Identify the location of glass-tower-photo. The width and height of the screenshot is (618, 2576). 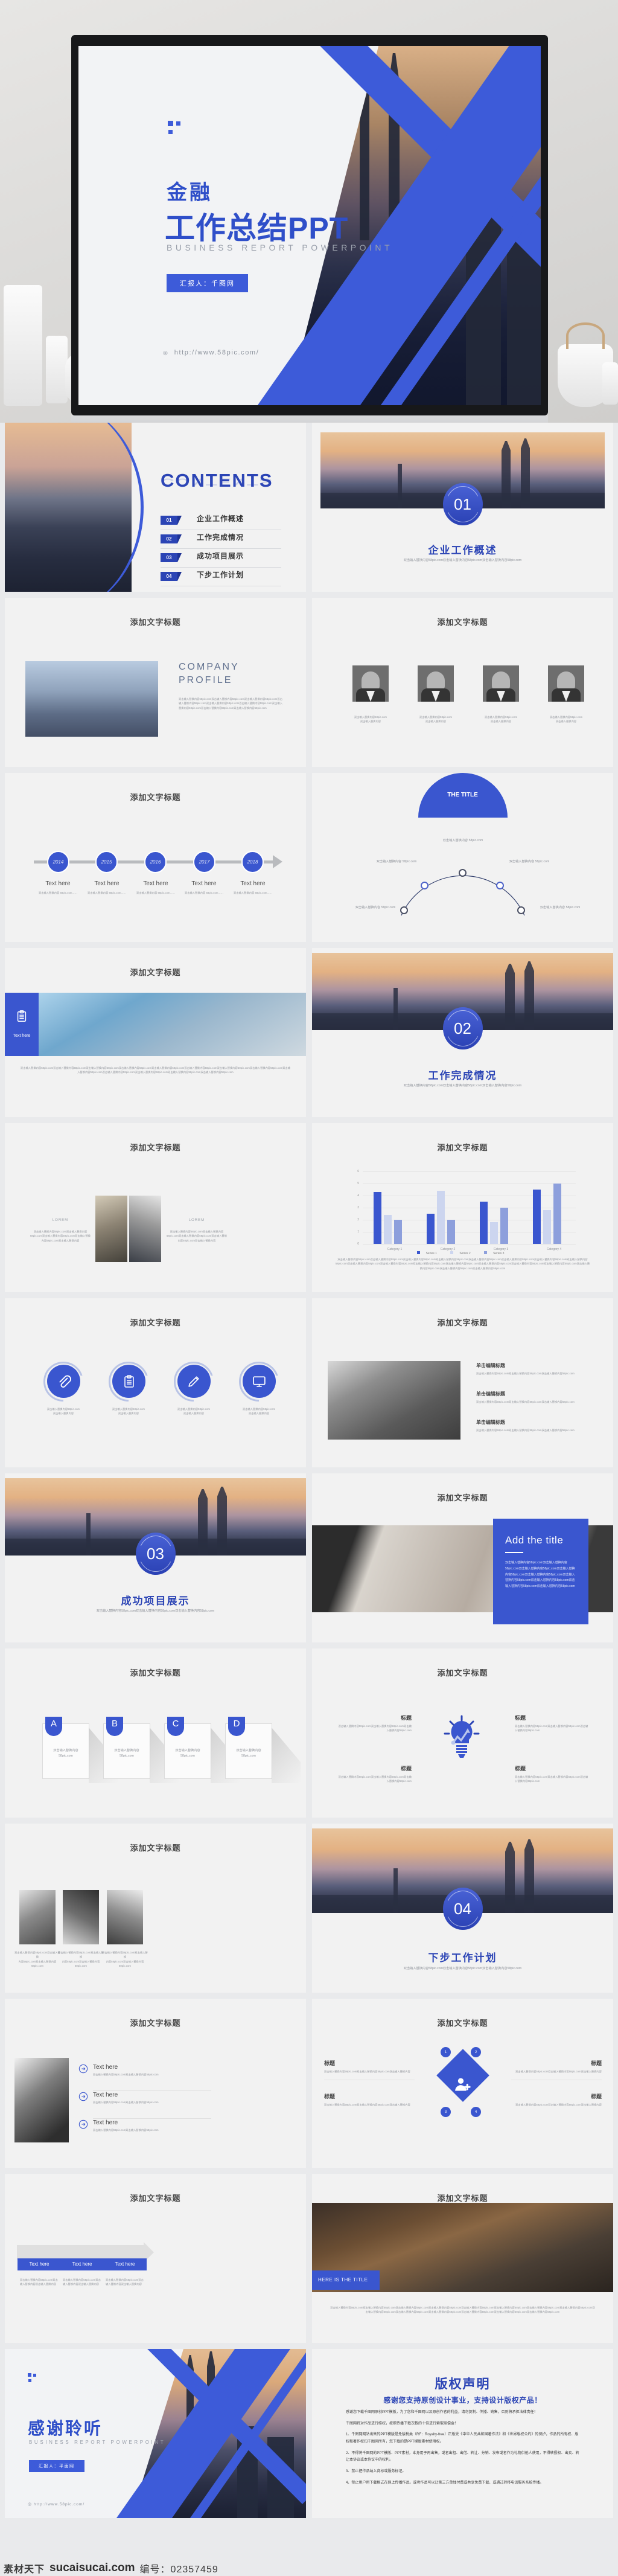
(42, 2100).